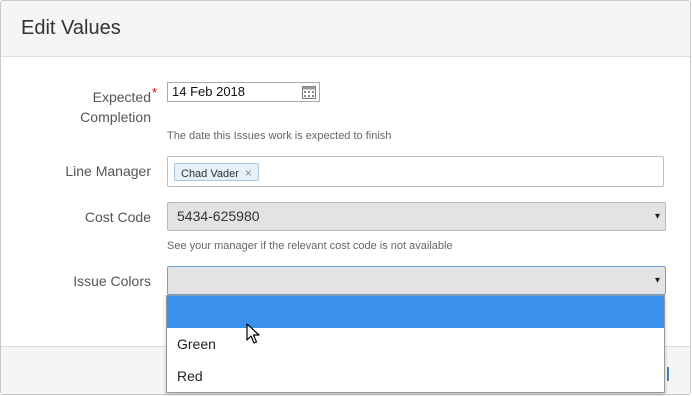  What do you see at coordinates (415, 376) in the screenshot?
I see `option-red: Red` at bounding box center [415, 376].